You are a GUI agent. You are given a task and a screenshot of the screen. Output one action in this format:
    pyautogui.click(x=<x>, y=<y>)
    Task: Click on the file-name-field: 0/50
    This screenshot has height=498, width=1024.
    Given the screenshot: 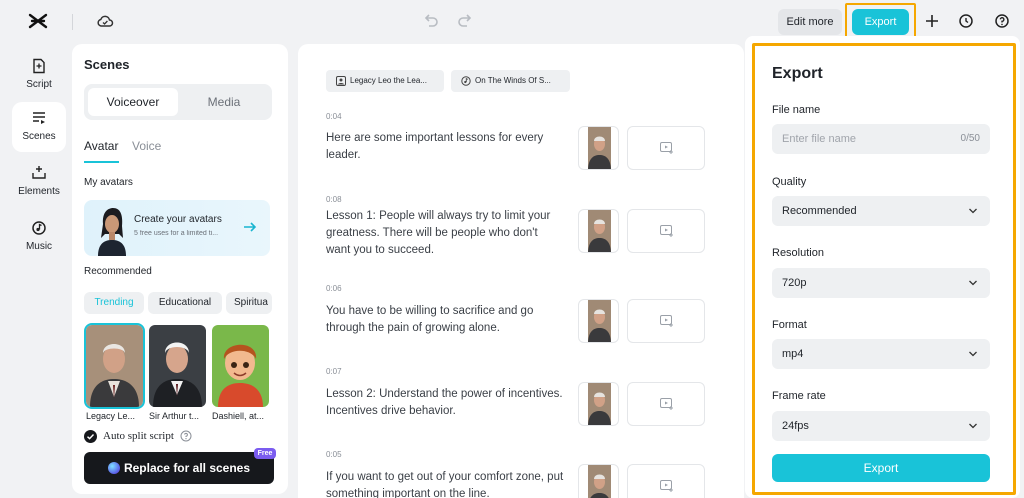 What is the action you would take?
    pyautogui.click(x=881, y=139)
    